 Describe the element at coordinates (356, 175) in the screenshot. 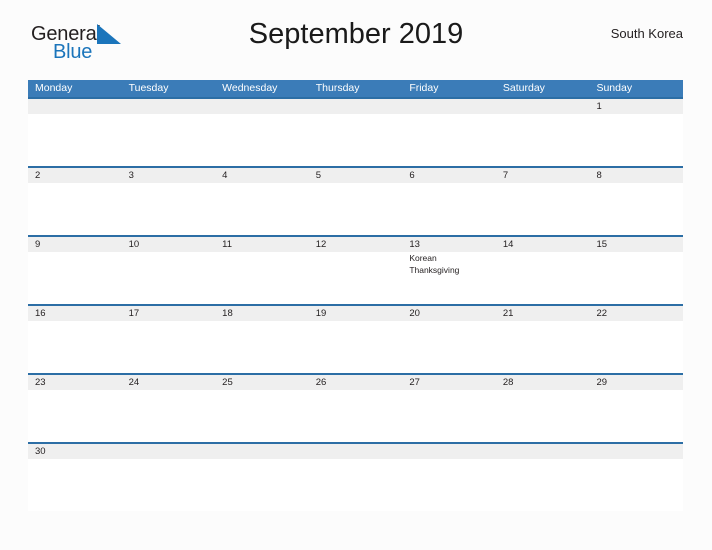

I see `day-number: 5` at that location.